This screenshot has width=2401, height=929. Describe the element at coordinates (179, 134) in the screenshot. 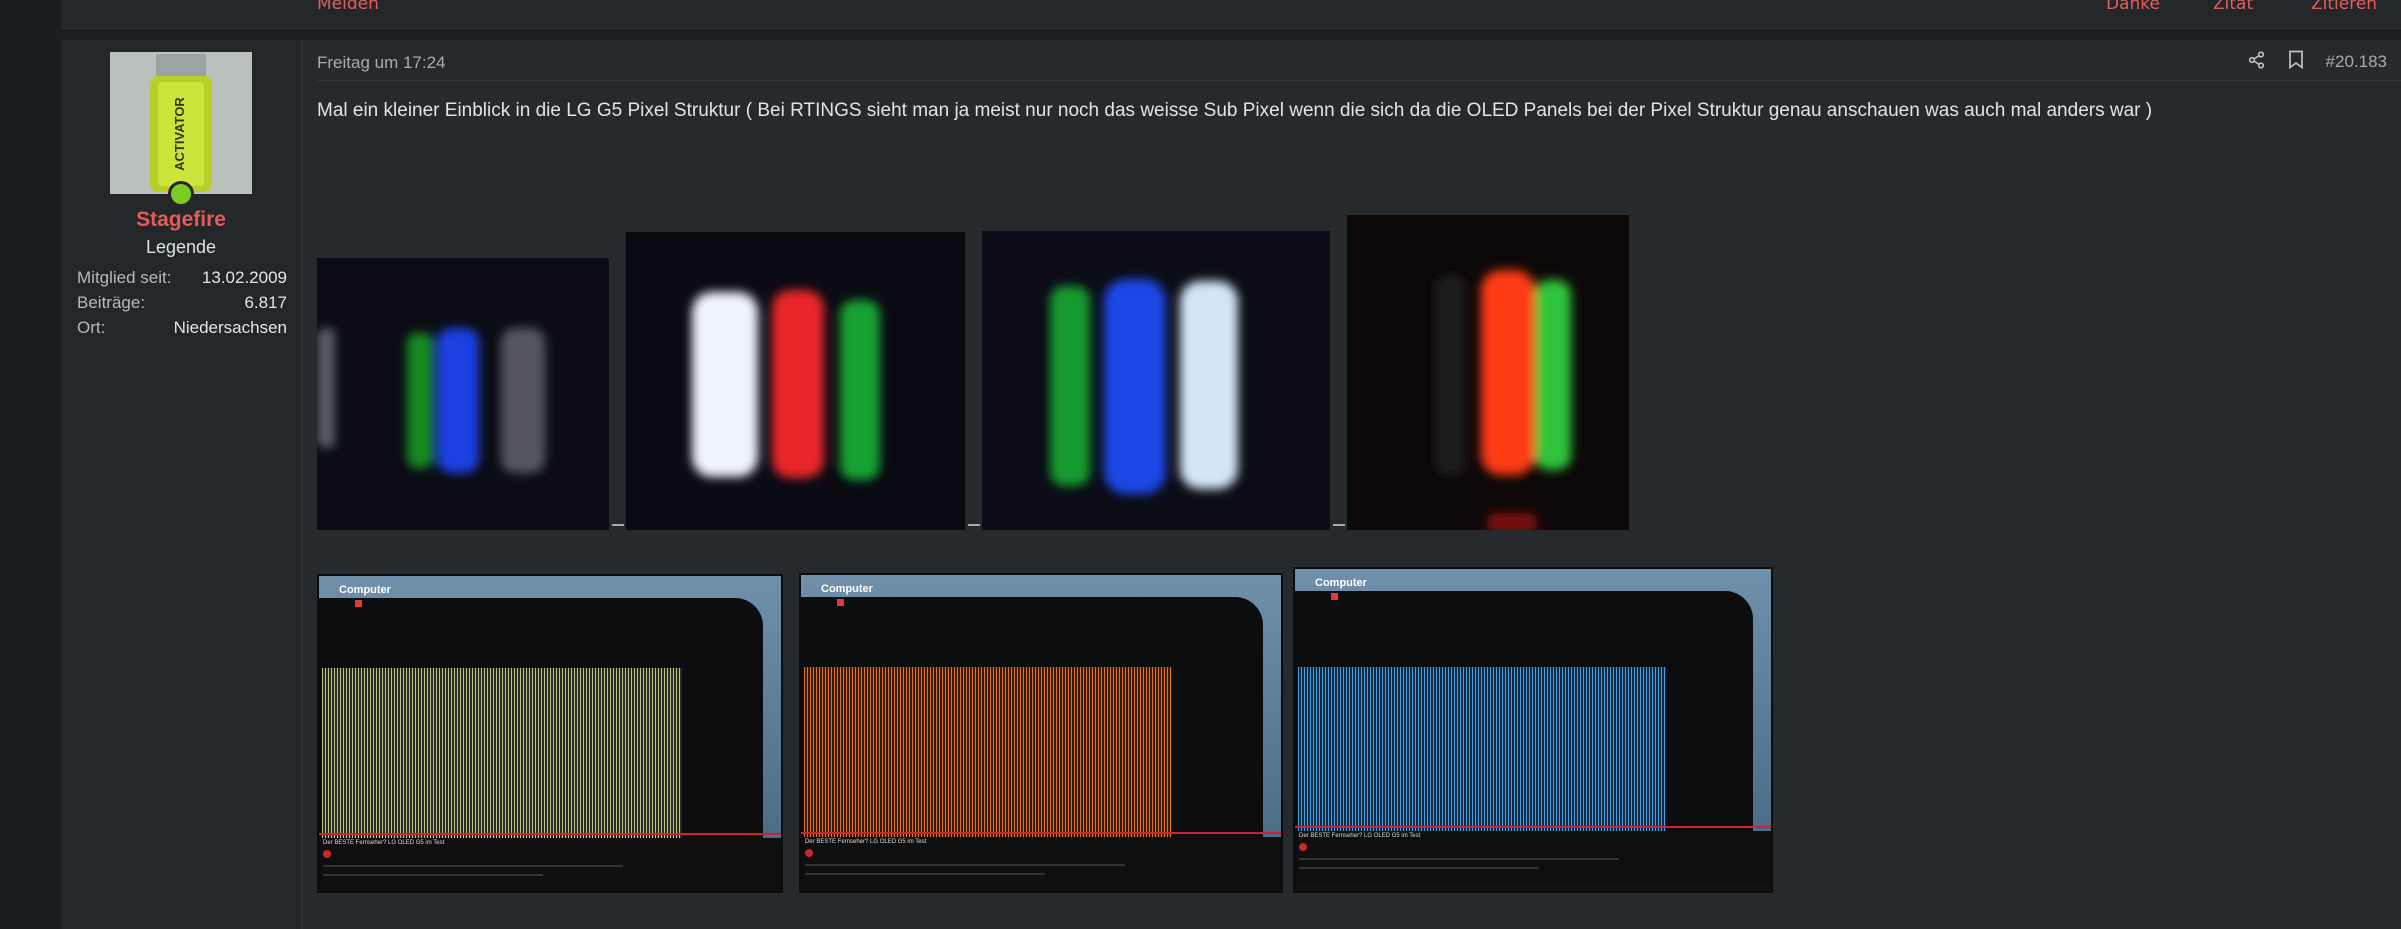

I see `avatar-label: ACTIVATOR` at that location.